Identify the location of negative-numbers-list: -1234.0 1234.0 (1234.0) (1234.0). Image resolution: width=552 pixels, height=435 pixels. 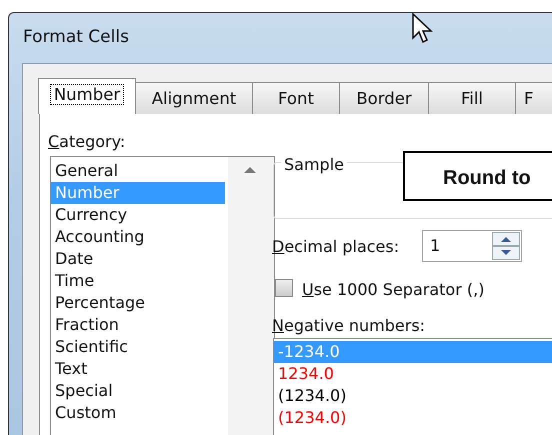
(412, 386).